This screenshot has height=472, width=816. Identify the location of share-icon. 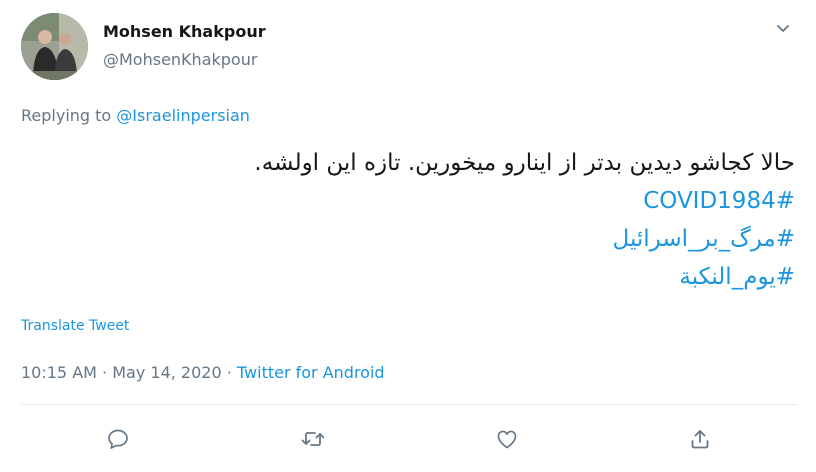
(700, 439).